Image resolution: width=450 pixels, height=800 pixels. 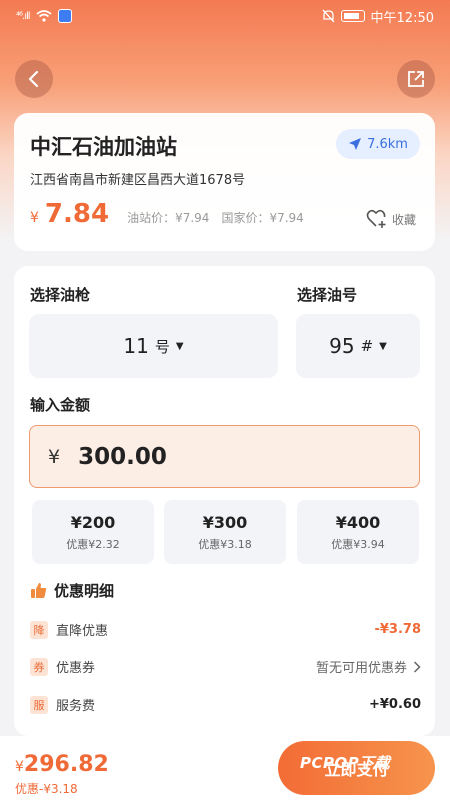 What do you see at coordinates (82, 631) in the screenshot?
I see `row-label: 直降优惠` at bounding box center [82, 631].